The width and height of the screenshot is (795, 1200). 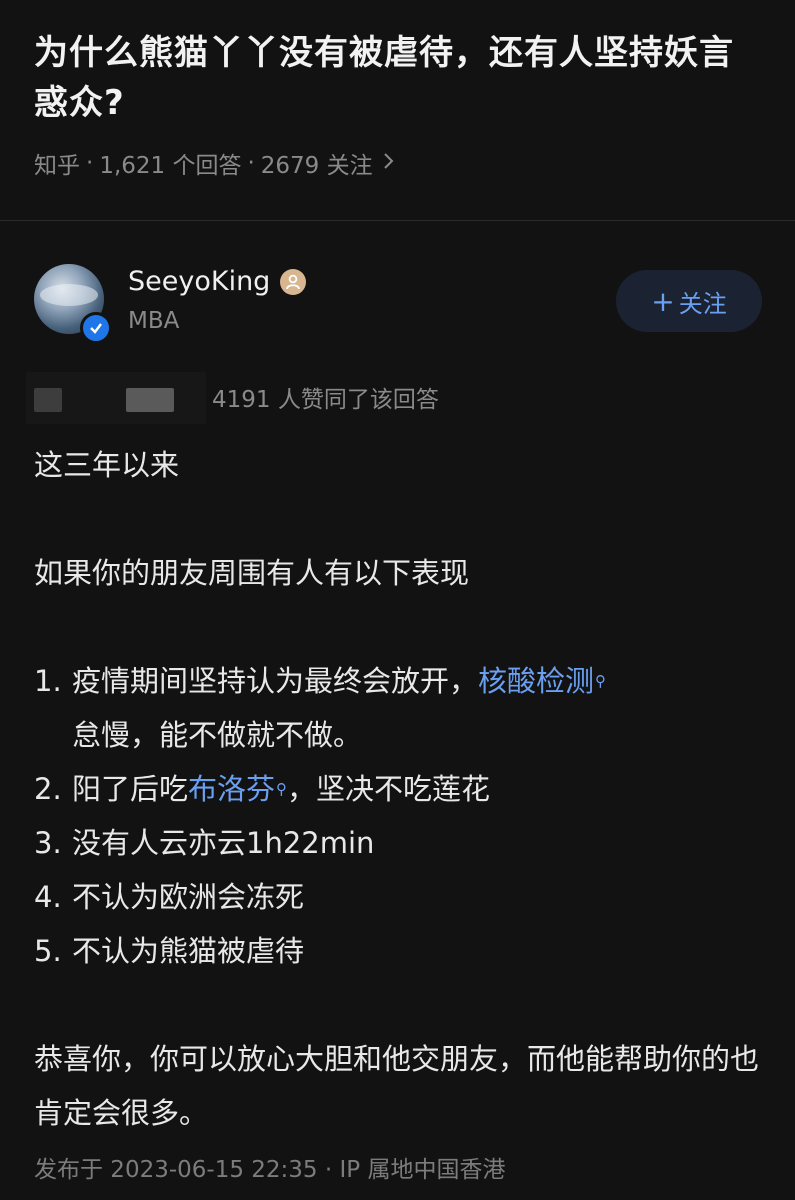 I want to click on author-name: SeeyoKing, so click(x=199, y=281).